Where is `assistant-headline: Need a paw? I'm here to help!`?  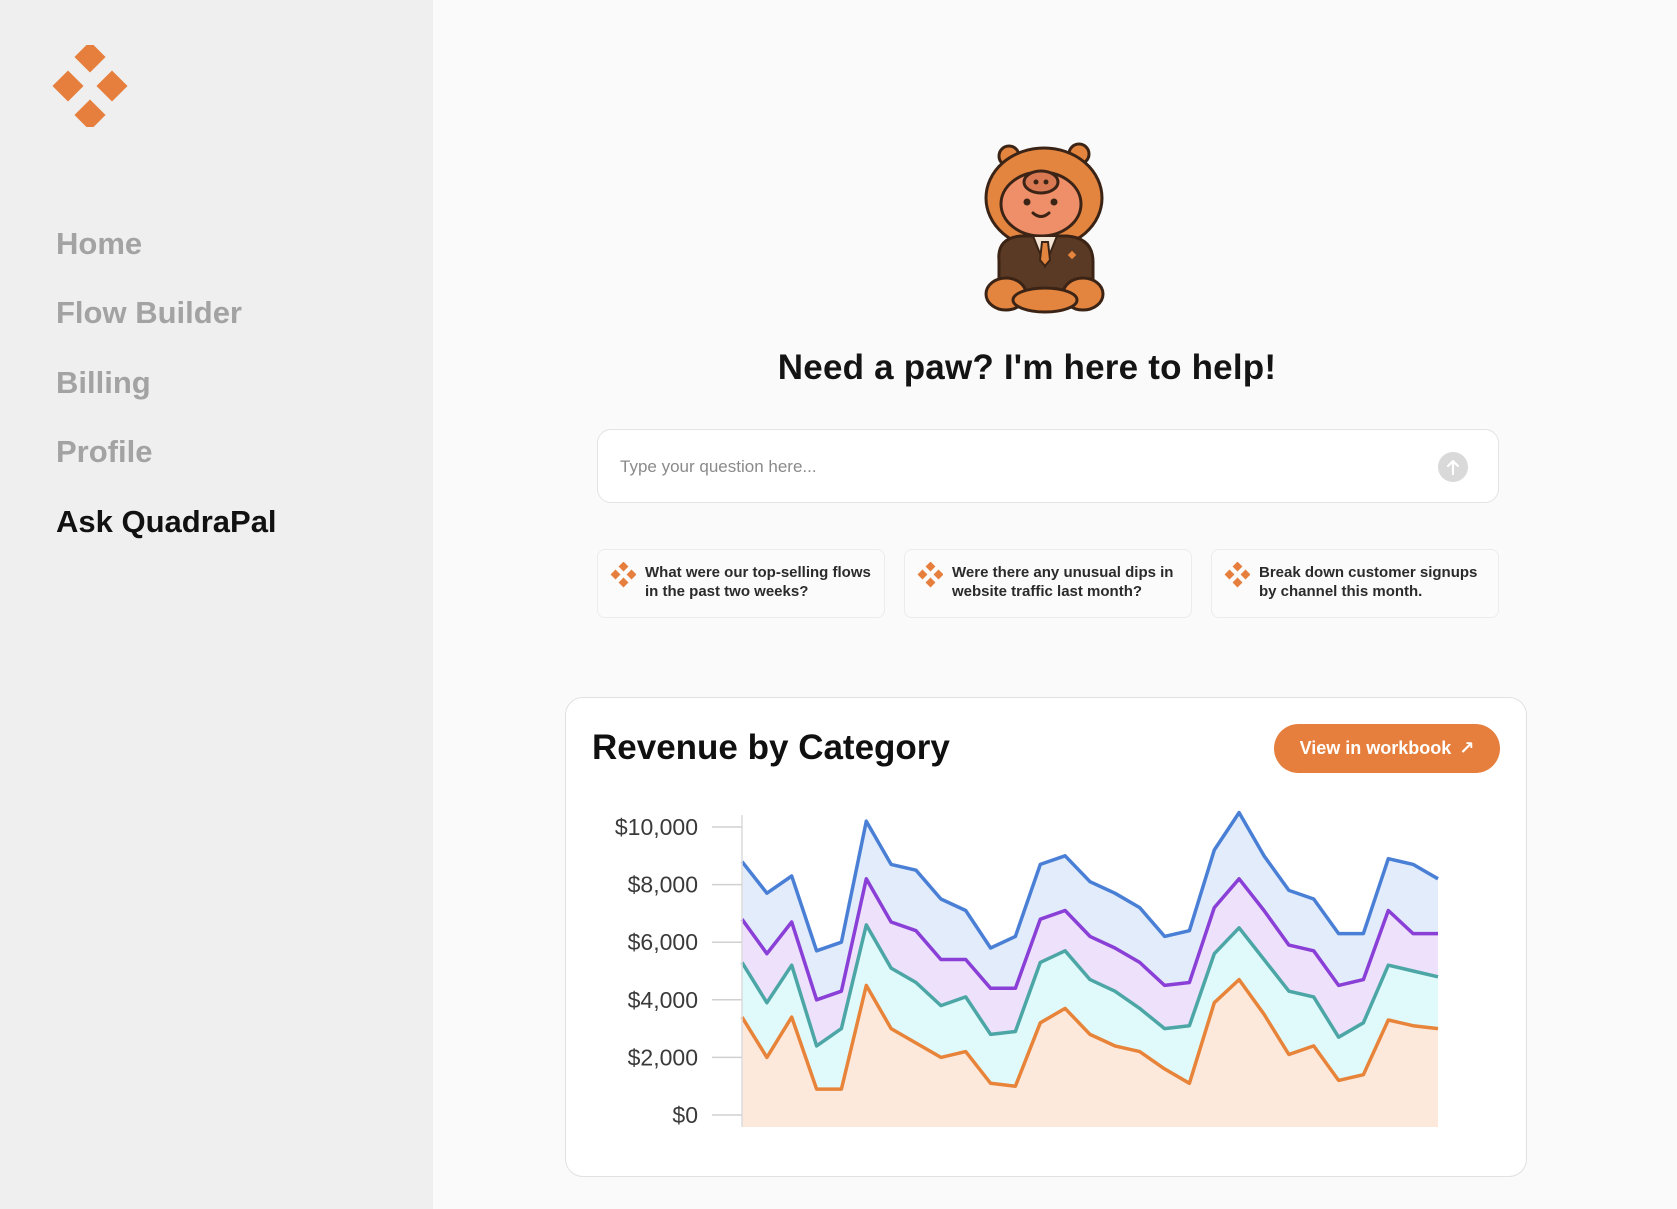 assistant-headline: Need a paw? I'm here to help! is located at coordinates (1027, 367).